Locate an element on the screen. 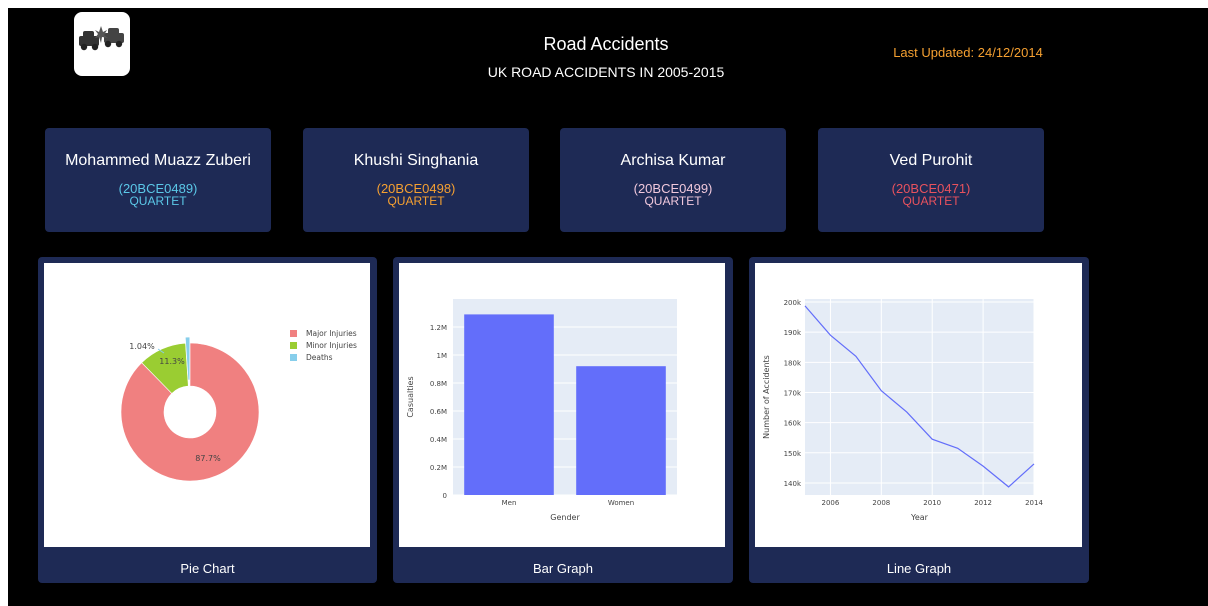  y-tick-label: 1.2M is located at coordinates (438, 328).